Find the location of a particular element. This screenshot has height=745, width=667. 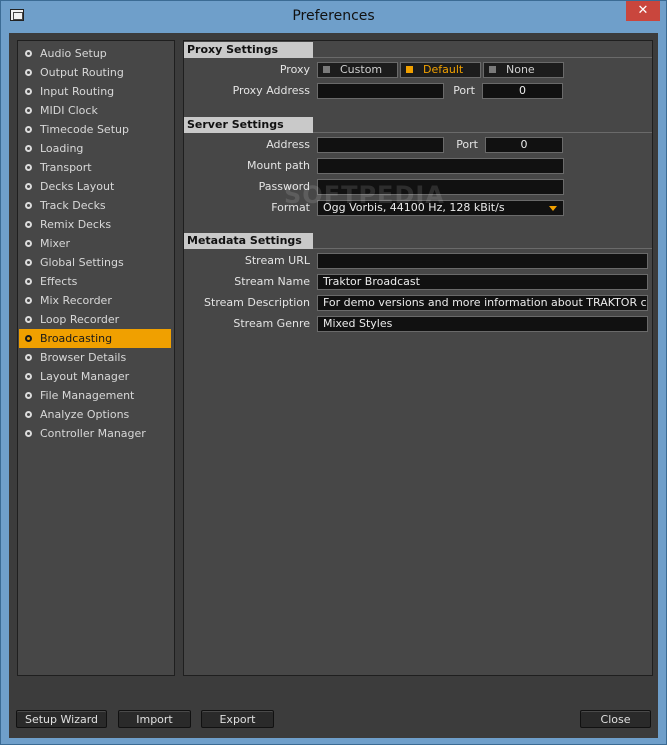

proxy-address-input is located at coordinates (380, 91).